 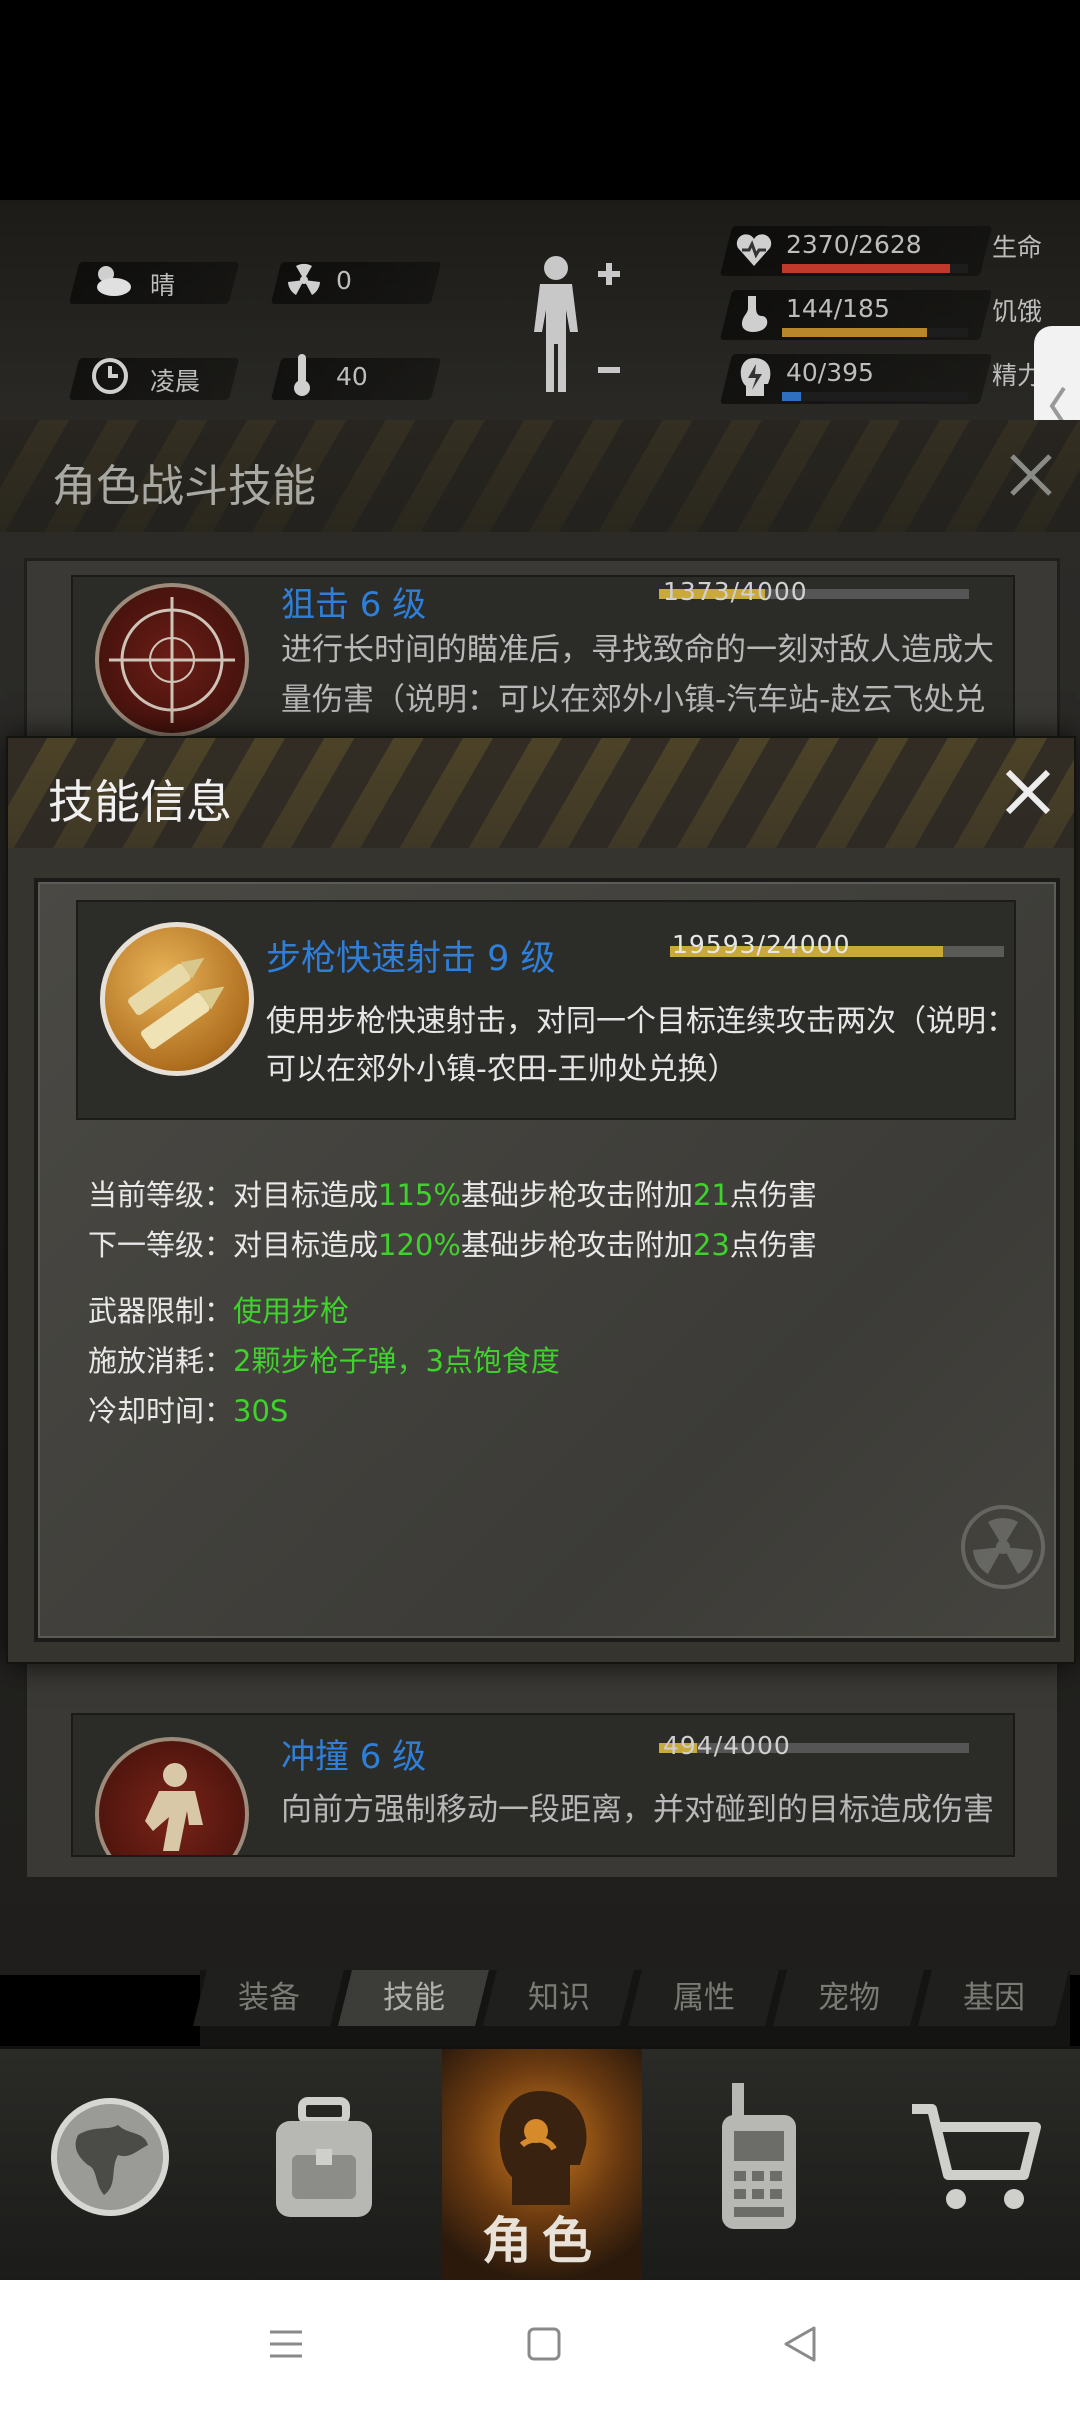 I want to click on health-bar, so click(x=875, y=268).